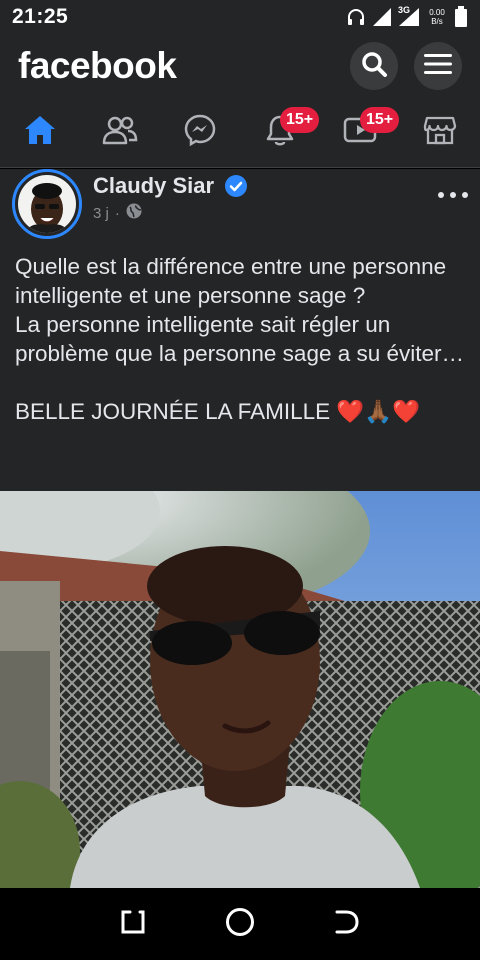 This screenshot has width=480, height=960. Describe the element at coordinates (404, 10) in the screenshot. I see `network-type-label: 3G` at that location.